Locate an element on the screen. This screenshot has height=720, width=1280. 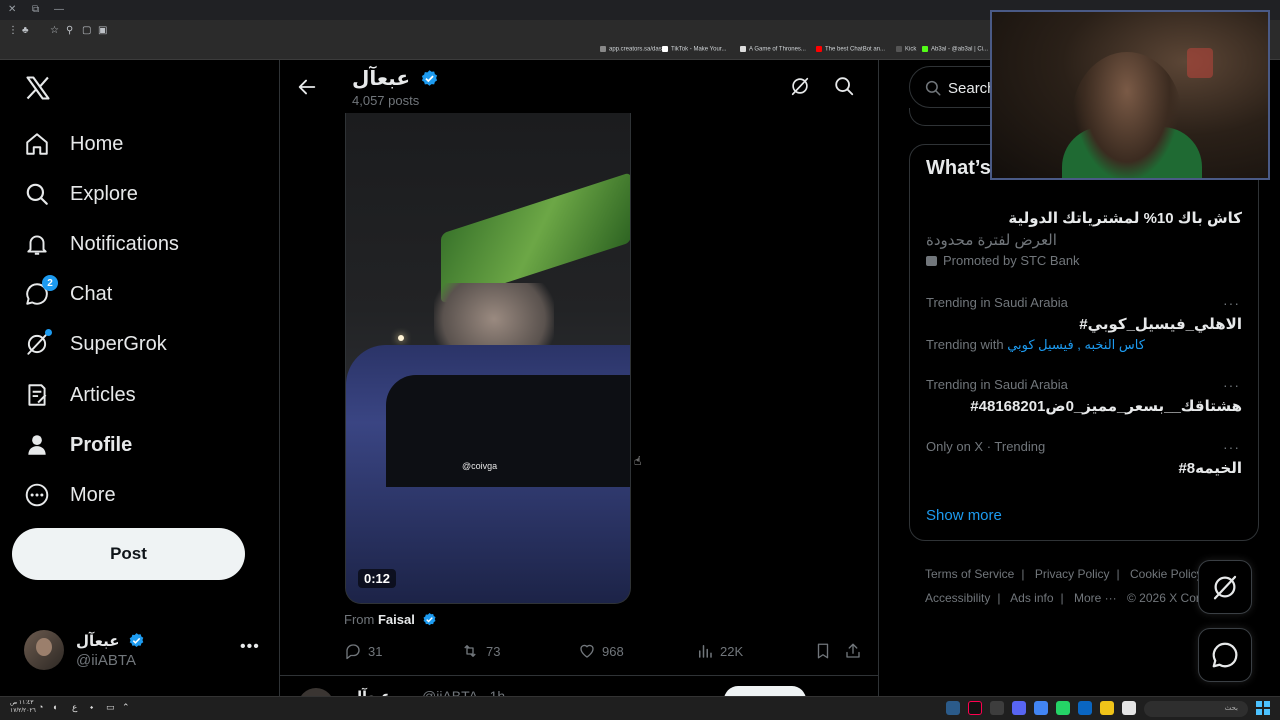
trend-name: #الخيمه8 is located at coordinates (1210, 468).